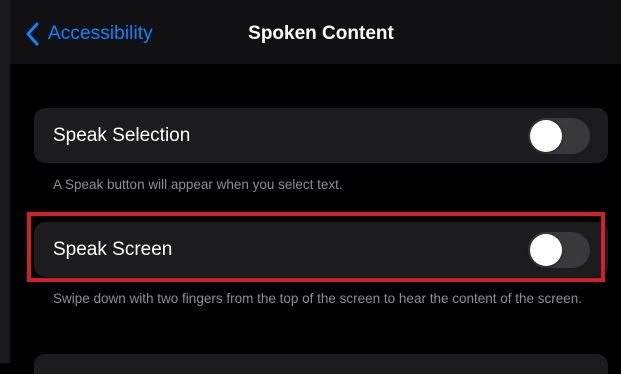  What do you see at coordinates (321, 135) in the screenshot?
I see `speak-selection-row: Speak Selection` at bounding box center [321, 135].